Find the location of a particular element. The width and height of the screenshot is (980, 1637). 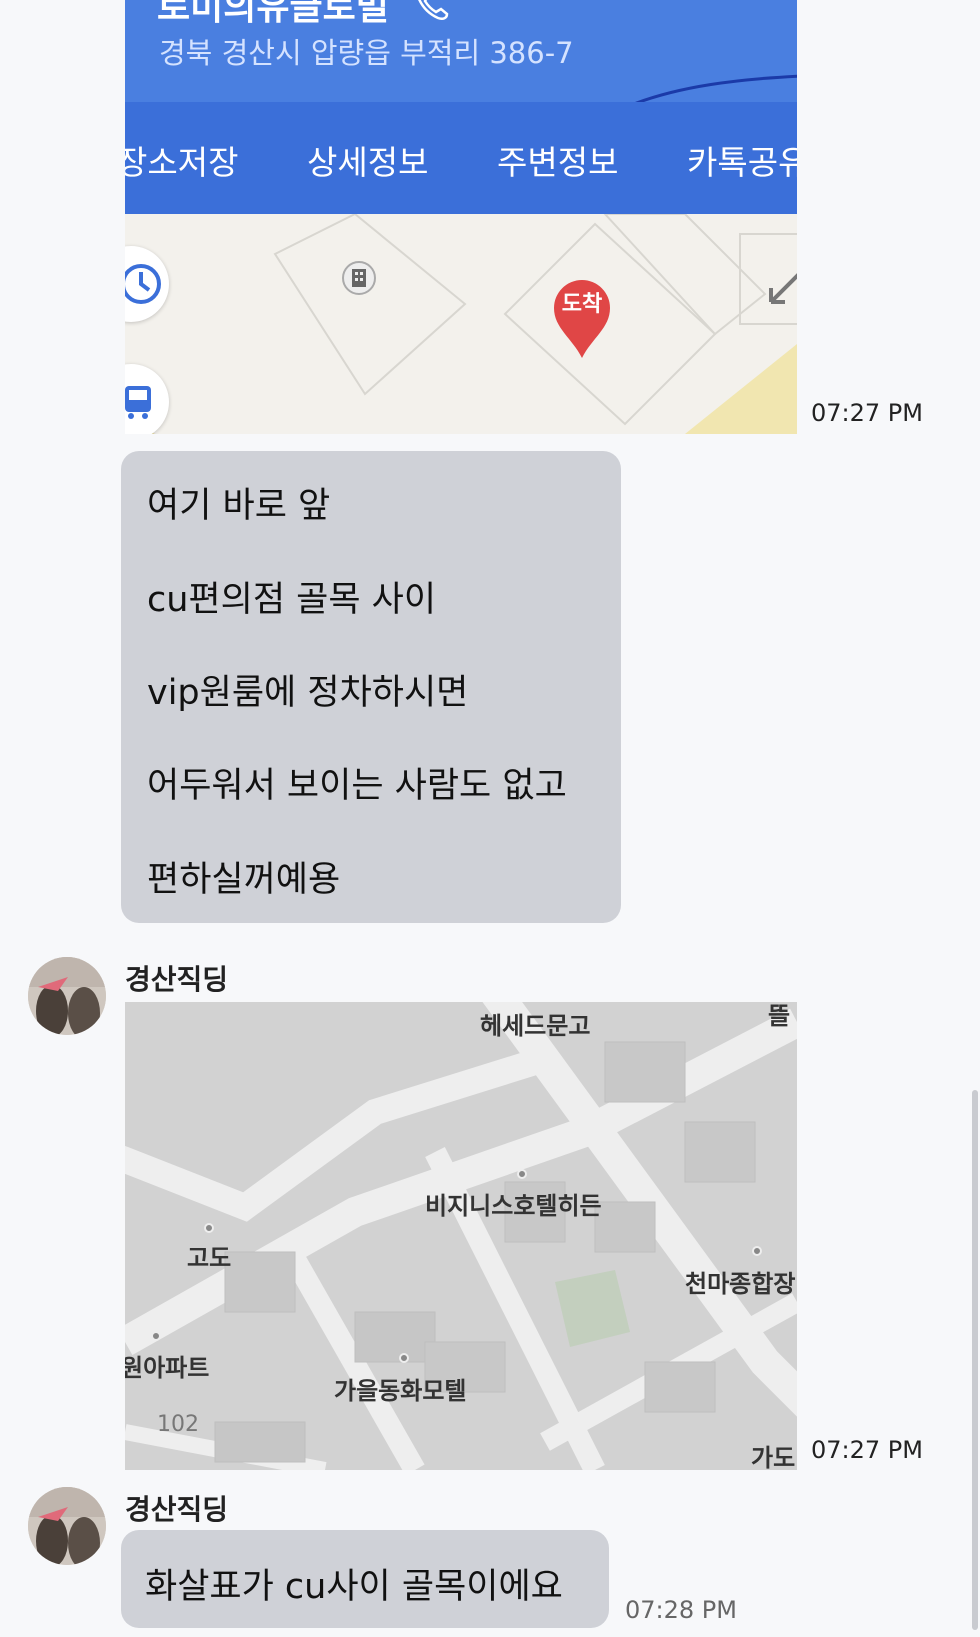

timestamp: 07:28 PM is located at coordinates (681, 1610).